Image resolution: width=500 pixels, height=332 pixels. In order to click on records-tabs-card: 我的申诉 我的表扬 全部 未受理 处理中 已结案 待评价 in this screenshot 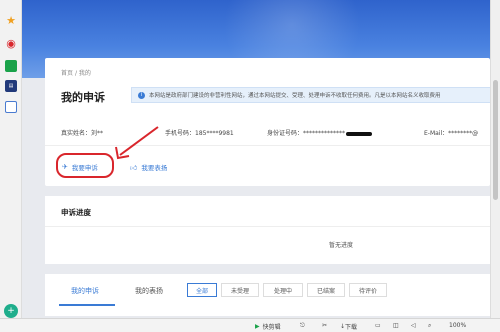, I will do `click(267, 295)`.